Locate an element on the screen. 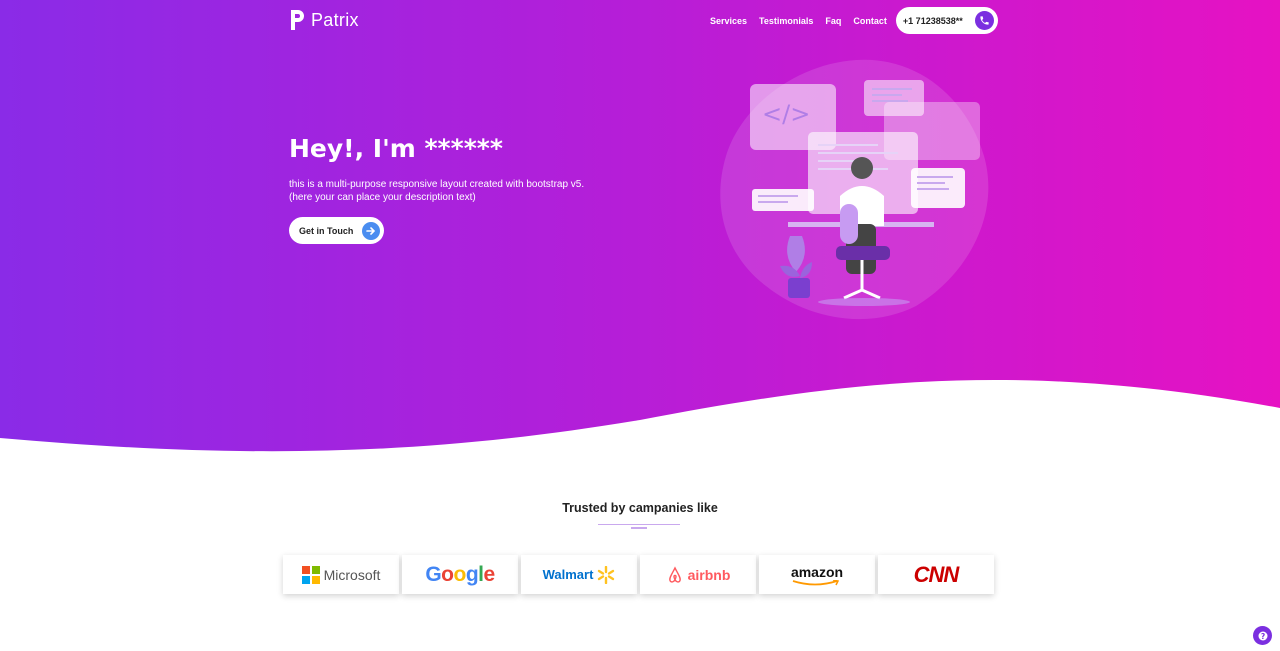 The height and width of the screenshot is (651, 1280). trusted-title: Trusted by campanies like is located at coordinates (640, 508).